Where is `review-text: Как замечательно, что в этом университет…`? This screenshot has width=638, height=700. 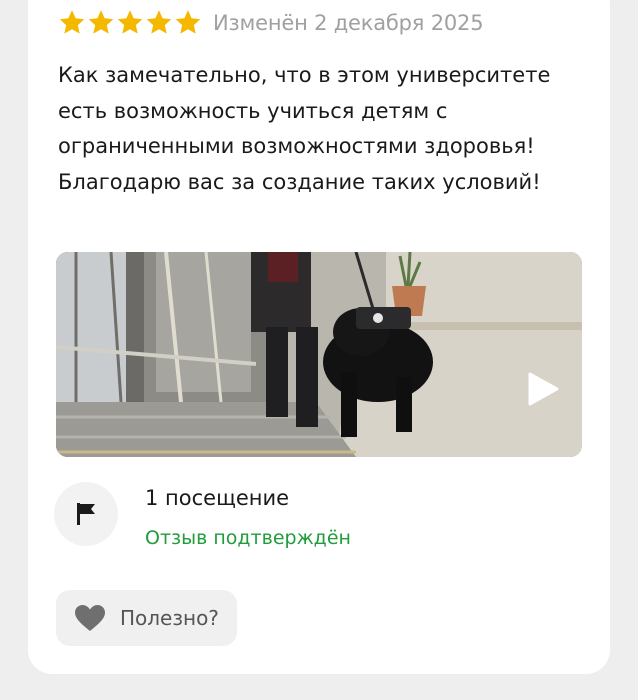
review-text: Как замечательно, что в этом университет… is located at coordinates (304, 128).